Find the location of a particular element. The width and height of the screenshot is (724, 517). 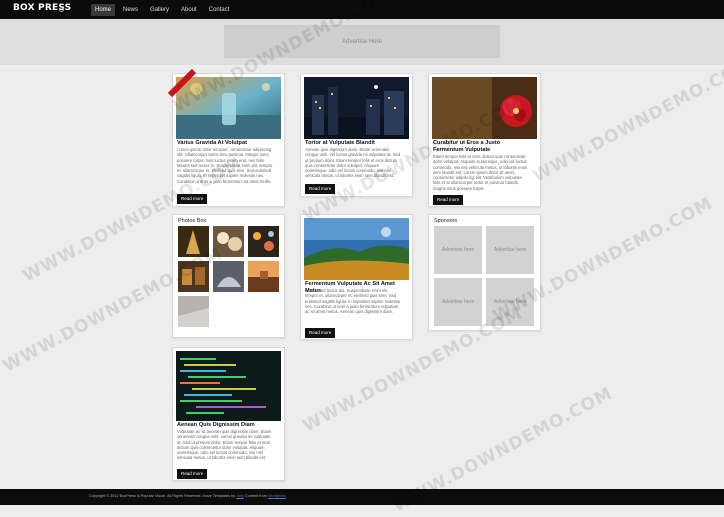

main-nav: Home News Gallery About Contact is located at coordinates (162, 10).